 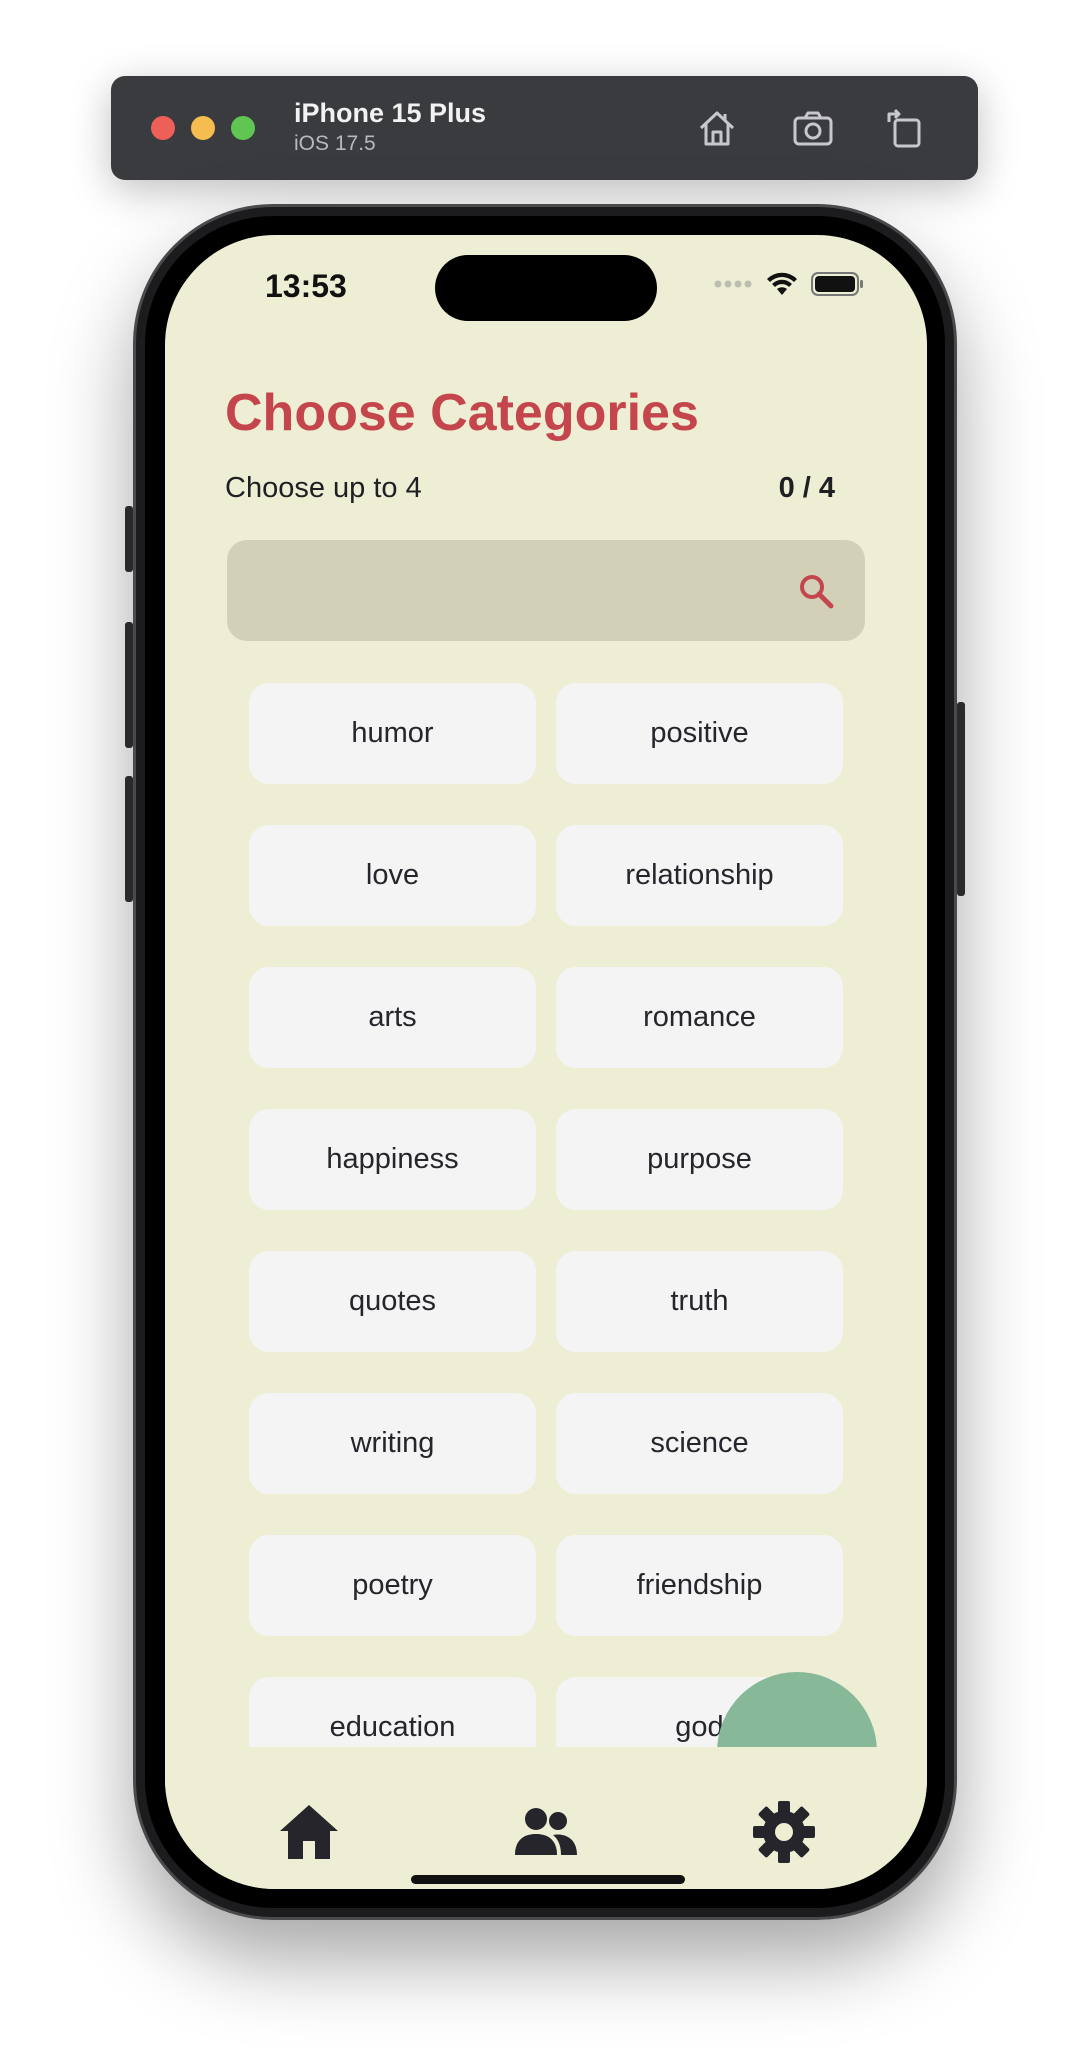 What do you see at coordinates (392, 1159) in the screenshot?
I see `category-chip: happiness` at bounding box center [392, 1159].